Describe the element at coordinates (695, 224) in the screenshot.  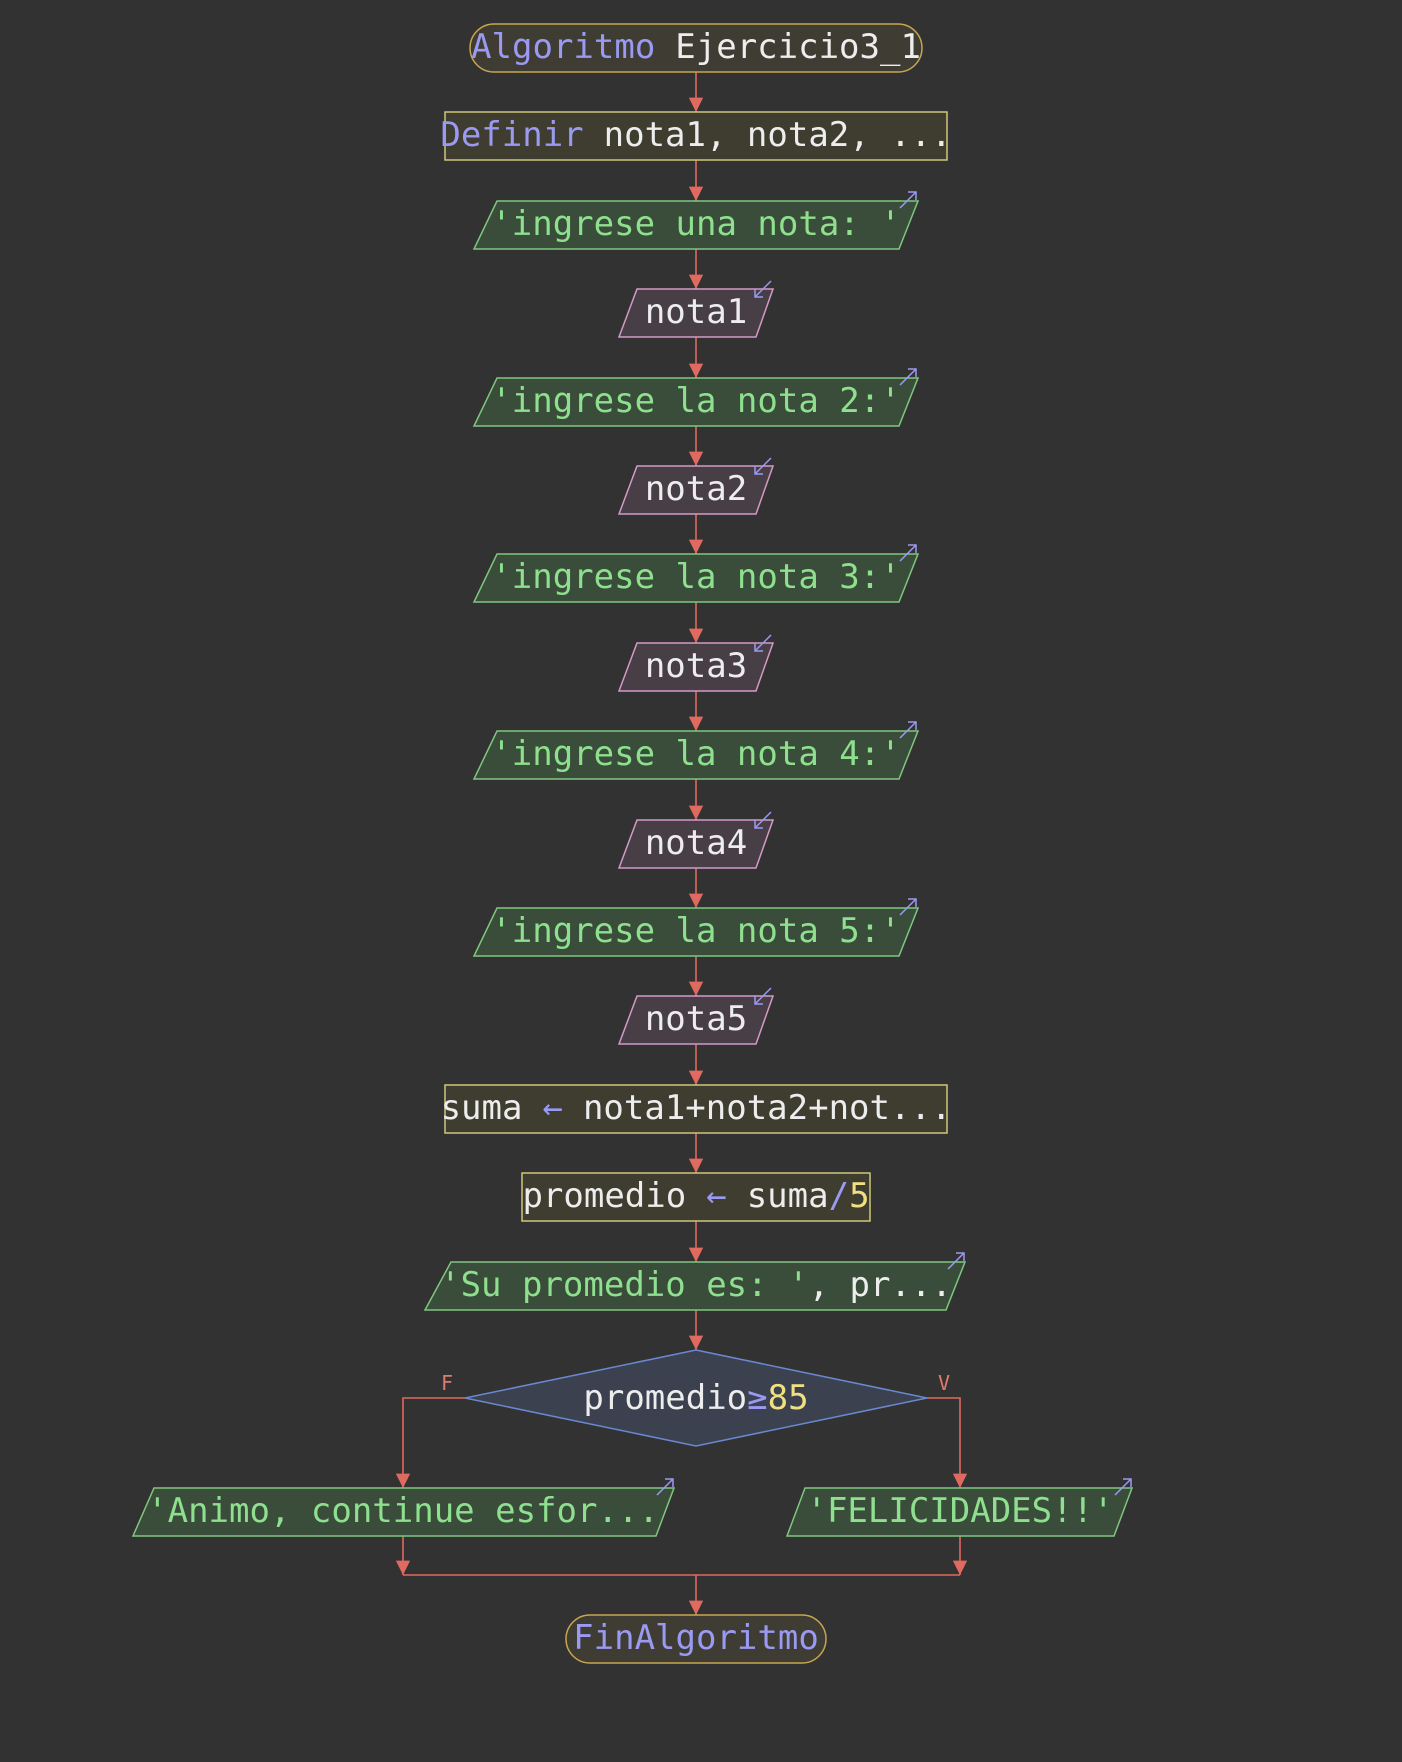
I see `prompt1-text: 'ingrese una nota: '` at that location.